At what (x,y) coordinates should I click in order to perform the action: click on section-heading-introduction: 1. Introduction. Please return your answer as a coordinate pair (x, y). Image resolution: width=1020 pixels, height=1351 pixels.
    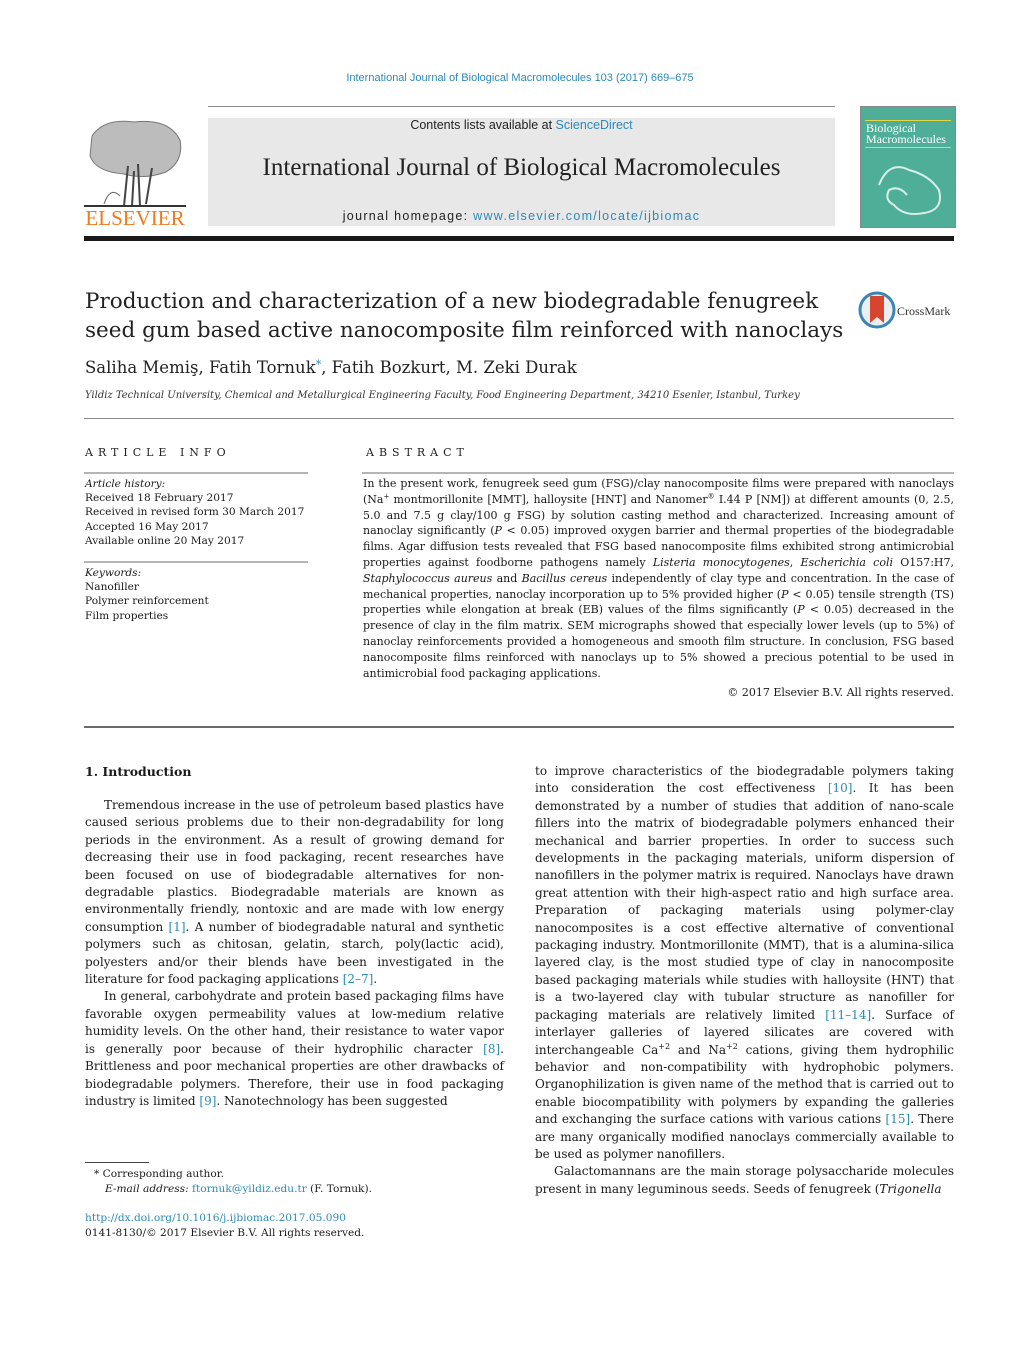
    Looking at the image, I should click on (138, 771).